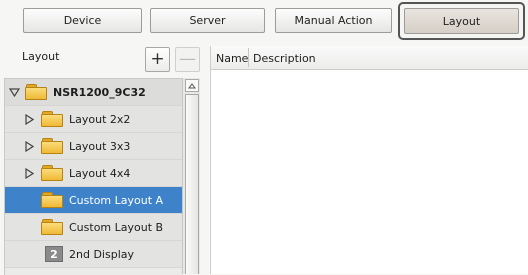 The height and width of the screenshot is (275, 528). Describe the element at coordinates (41, 56) in the screenshot. I see `panel-title: Layout` at that location.